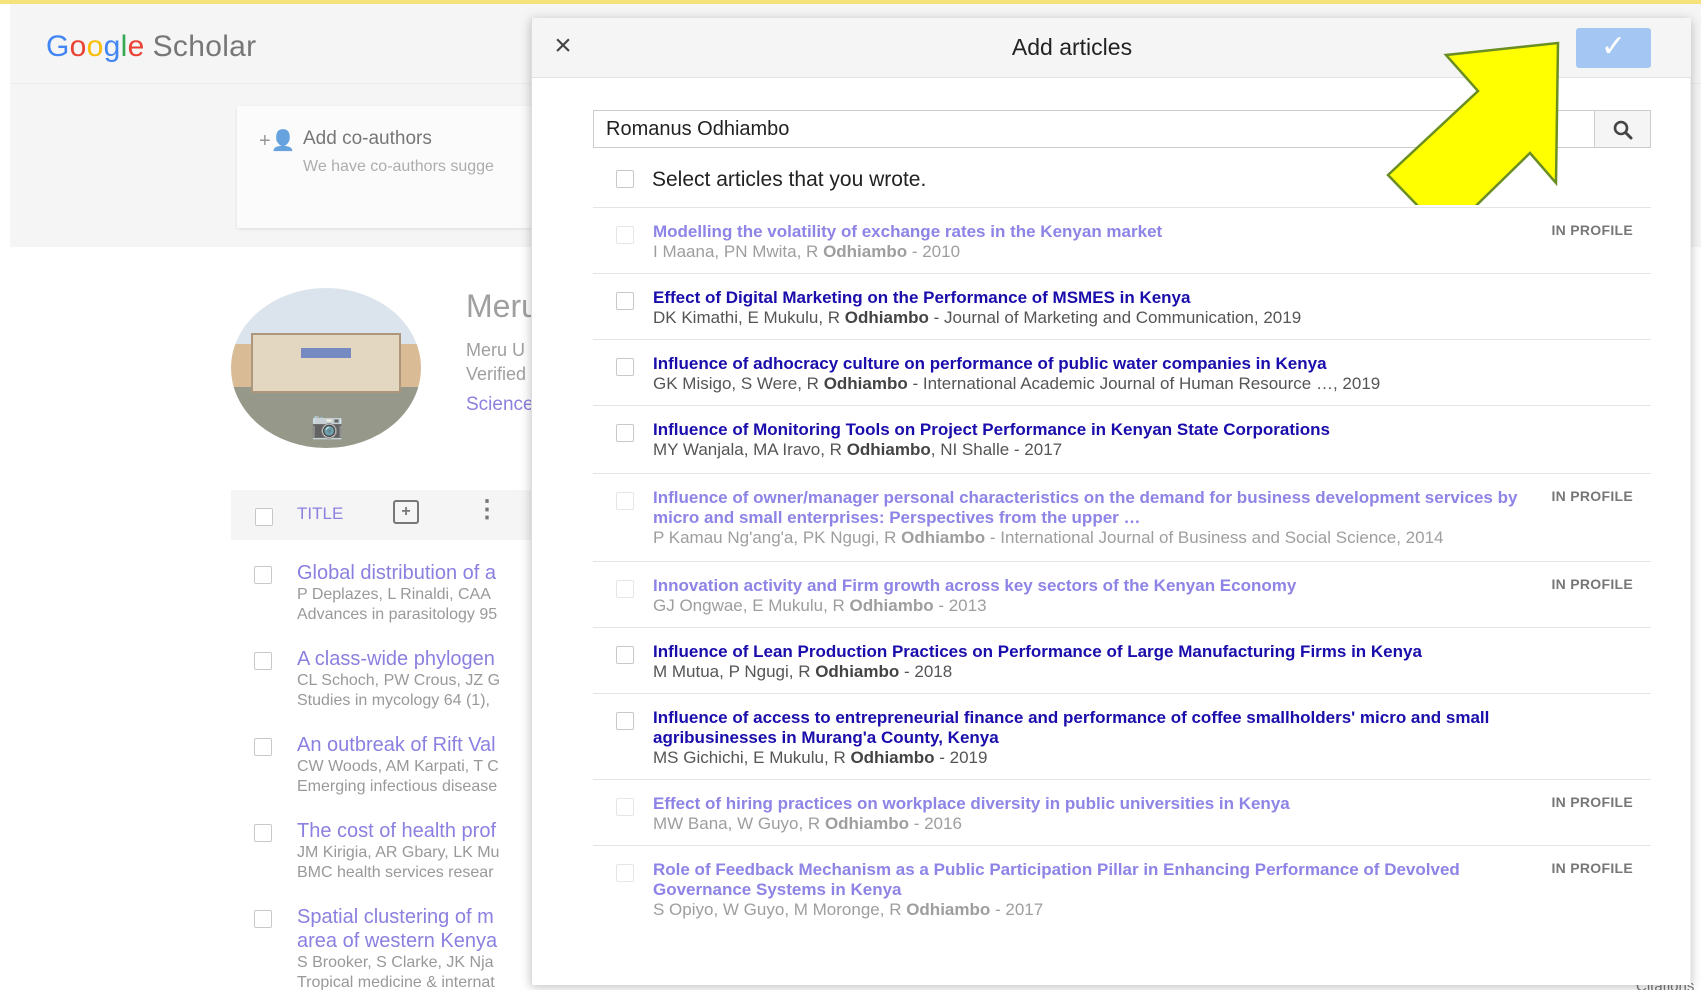 The image size is (1701, 990). I want to click on search-button, so click(1622, 129).